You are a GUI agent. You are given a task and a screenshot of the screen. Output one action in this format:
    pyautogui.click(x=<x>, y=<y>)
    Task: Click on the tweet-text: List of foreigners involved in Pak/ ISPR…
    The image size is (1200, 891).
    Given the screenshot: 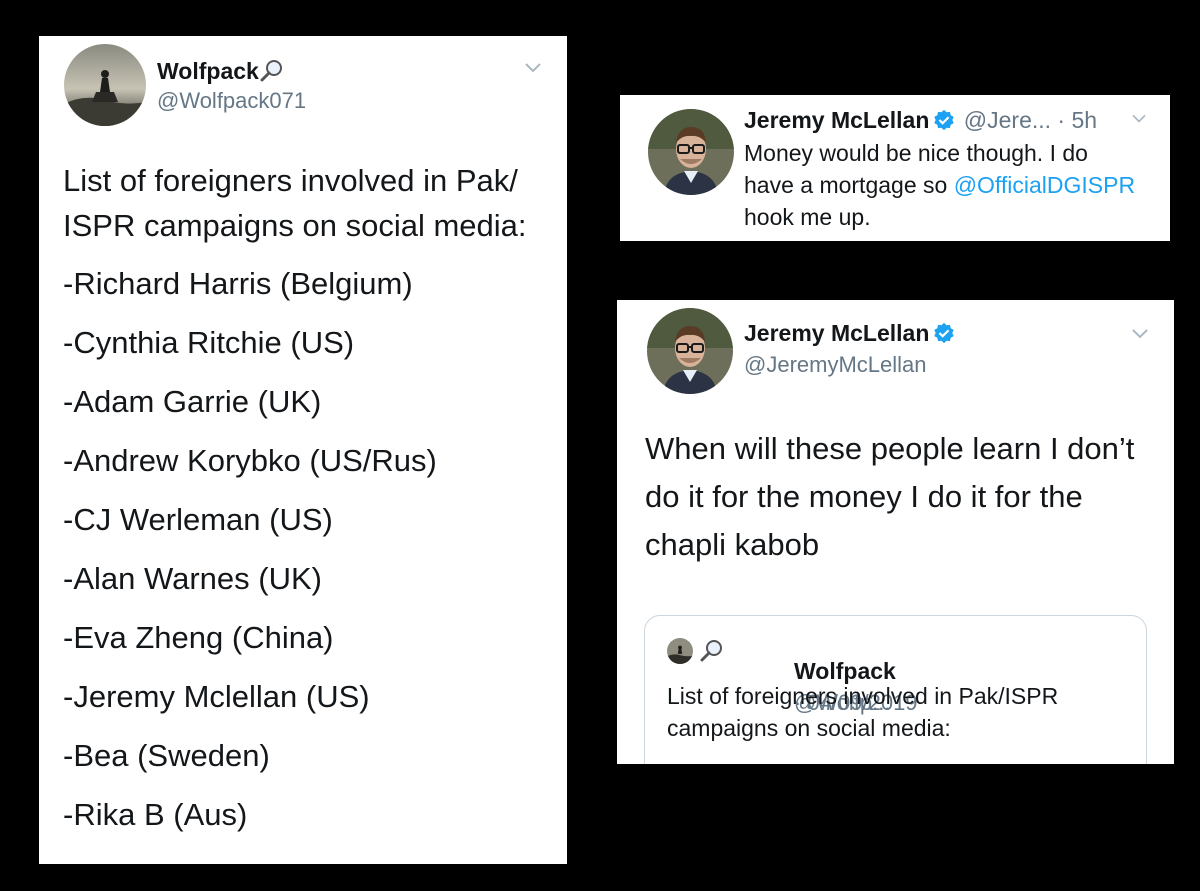 What is the action you would take?
    pyautogui.click(x=295, y=203)
    